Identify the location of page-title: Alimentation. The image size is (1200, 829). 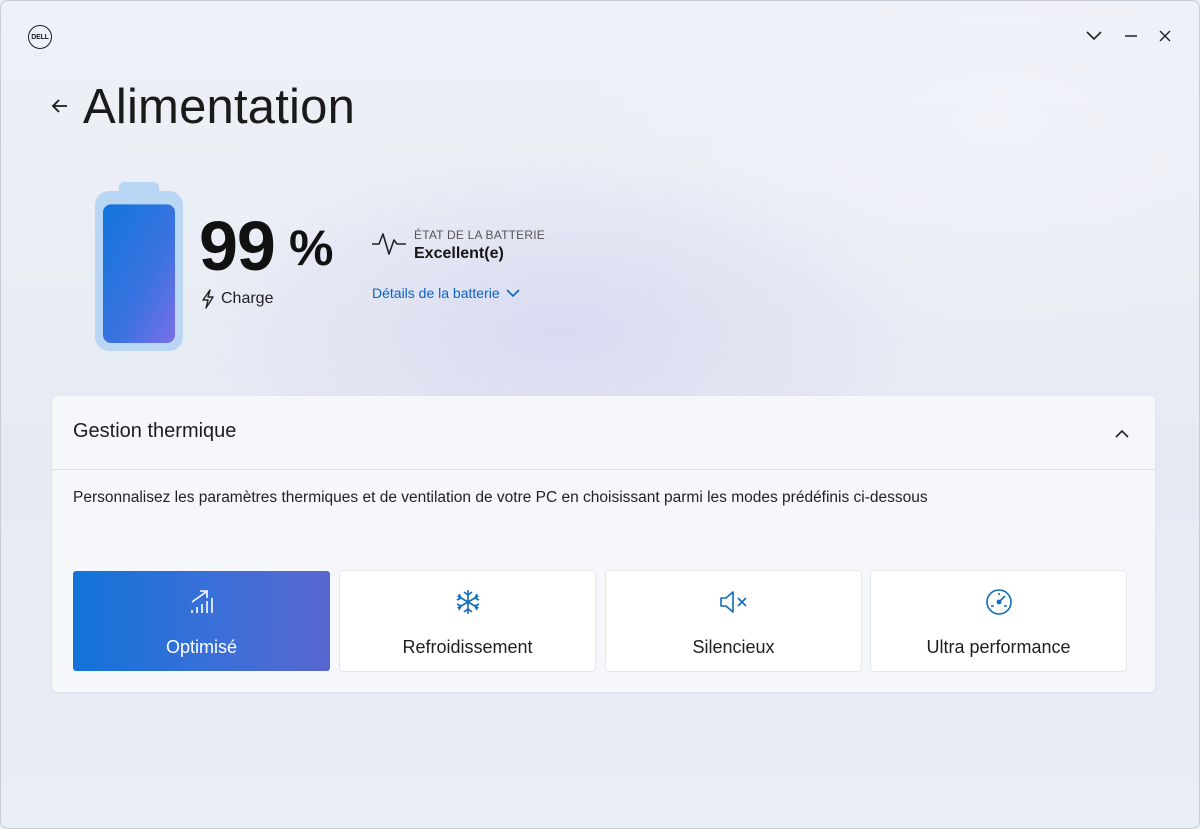
(219, 107).